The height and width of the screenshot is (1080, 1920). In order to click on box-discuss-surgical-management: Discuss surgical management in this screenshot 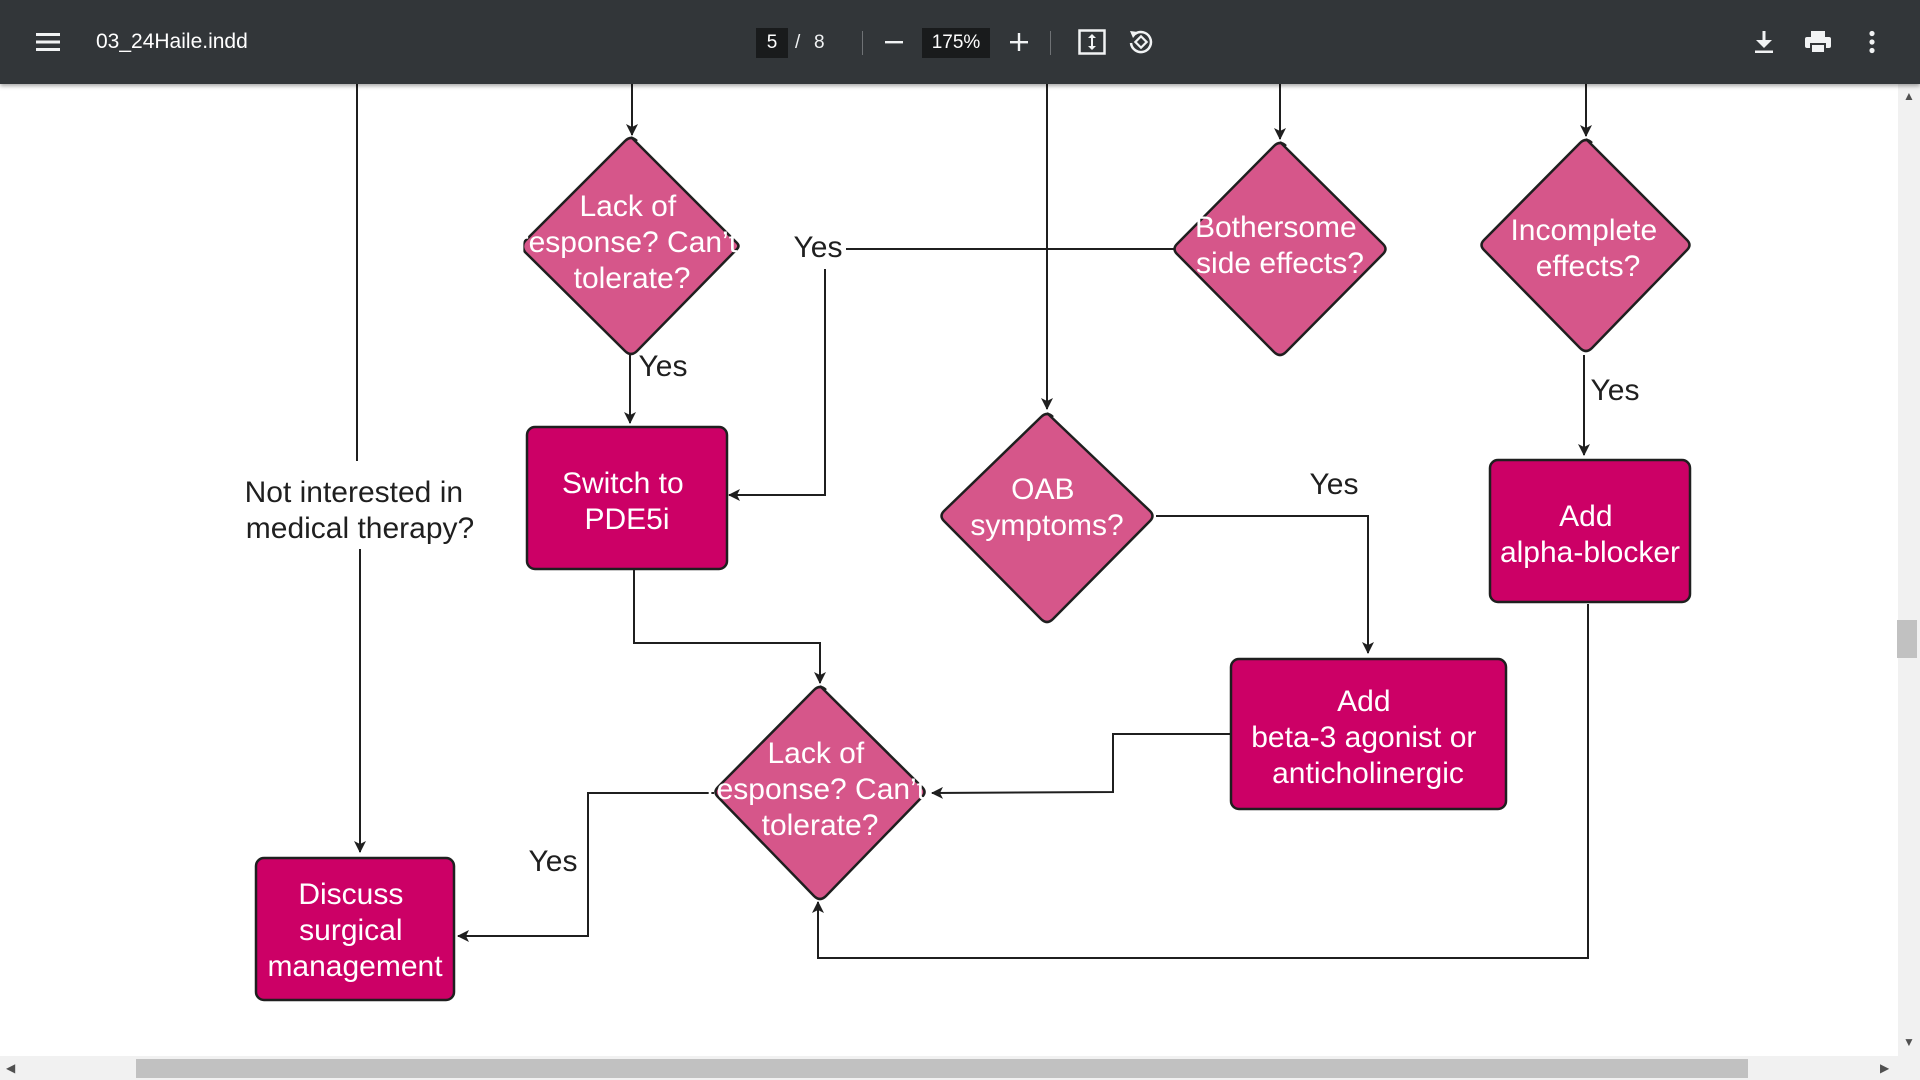, I will do `click(355, 929)`.